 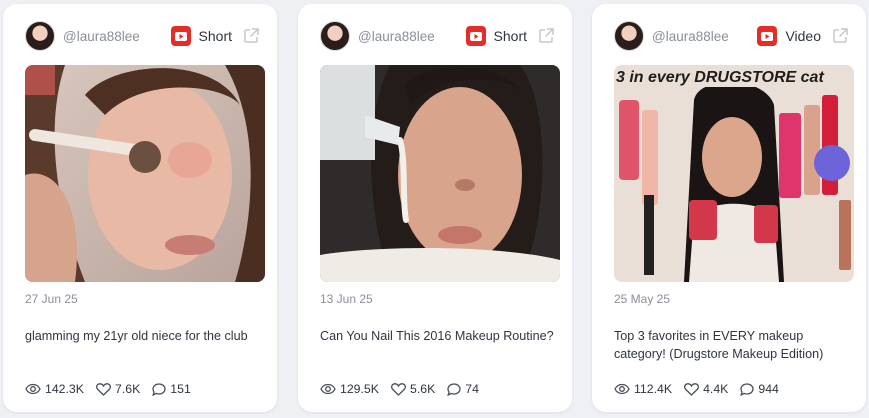 I want to click on likes-stat: 5.6K, so click(x=413, y=389).